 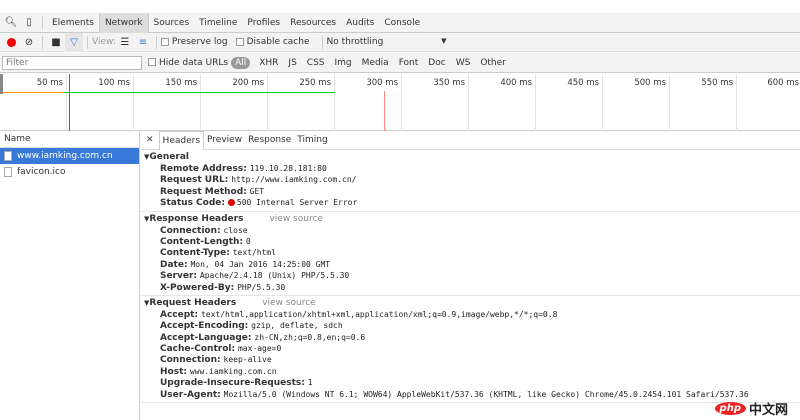 I want to click on header-row: Host: www.iamking.com.cn, so click(x=472, y=371).